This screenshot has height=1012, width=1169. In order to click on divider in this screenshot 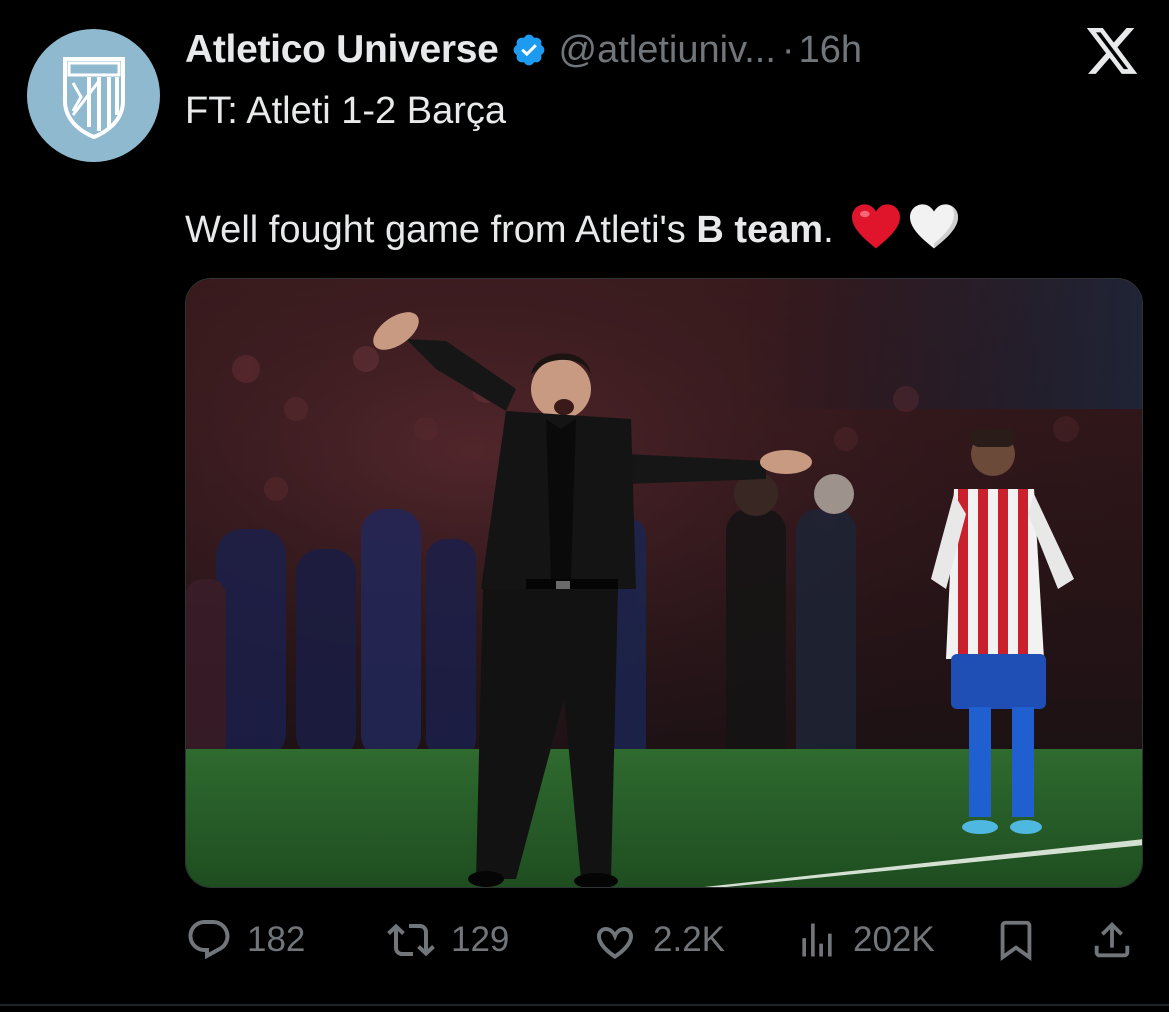, I will do `click(584, 1005)`.